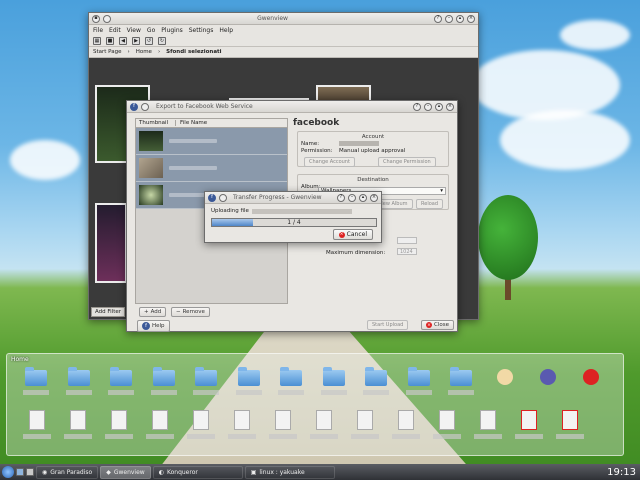 Image resolution: width=640 pixels, height=480 pixels. I want to click on menu-go: Go, so click(151, 30).